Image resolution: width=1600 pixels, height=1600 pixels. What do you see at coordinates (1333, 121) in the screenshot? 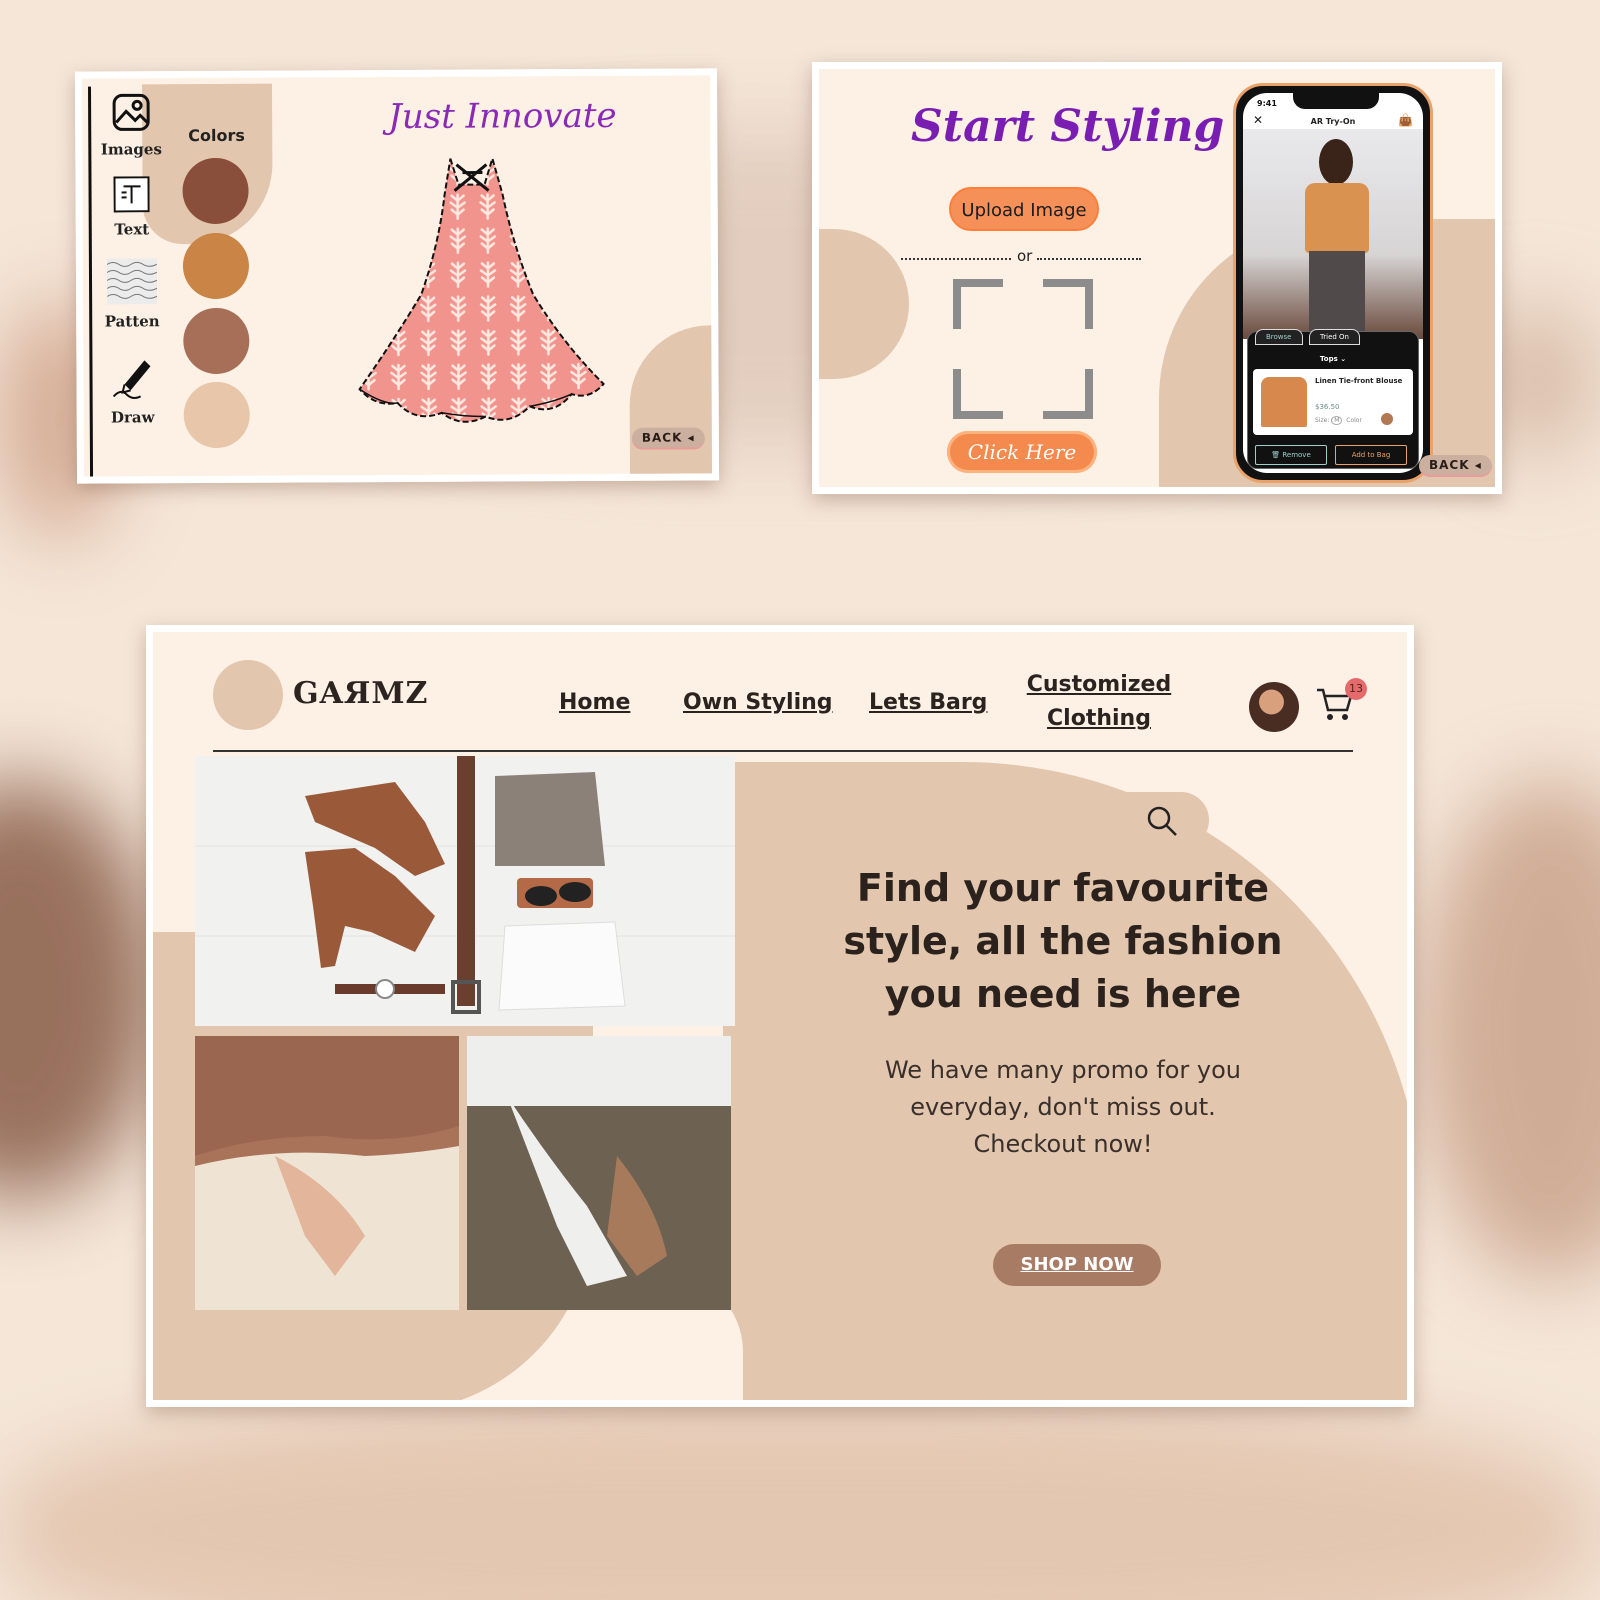
I see `phone-title: AR Try-On` at bounding box center [1333, 121].